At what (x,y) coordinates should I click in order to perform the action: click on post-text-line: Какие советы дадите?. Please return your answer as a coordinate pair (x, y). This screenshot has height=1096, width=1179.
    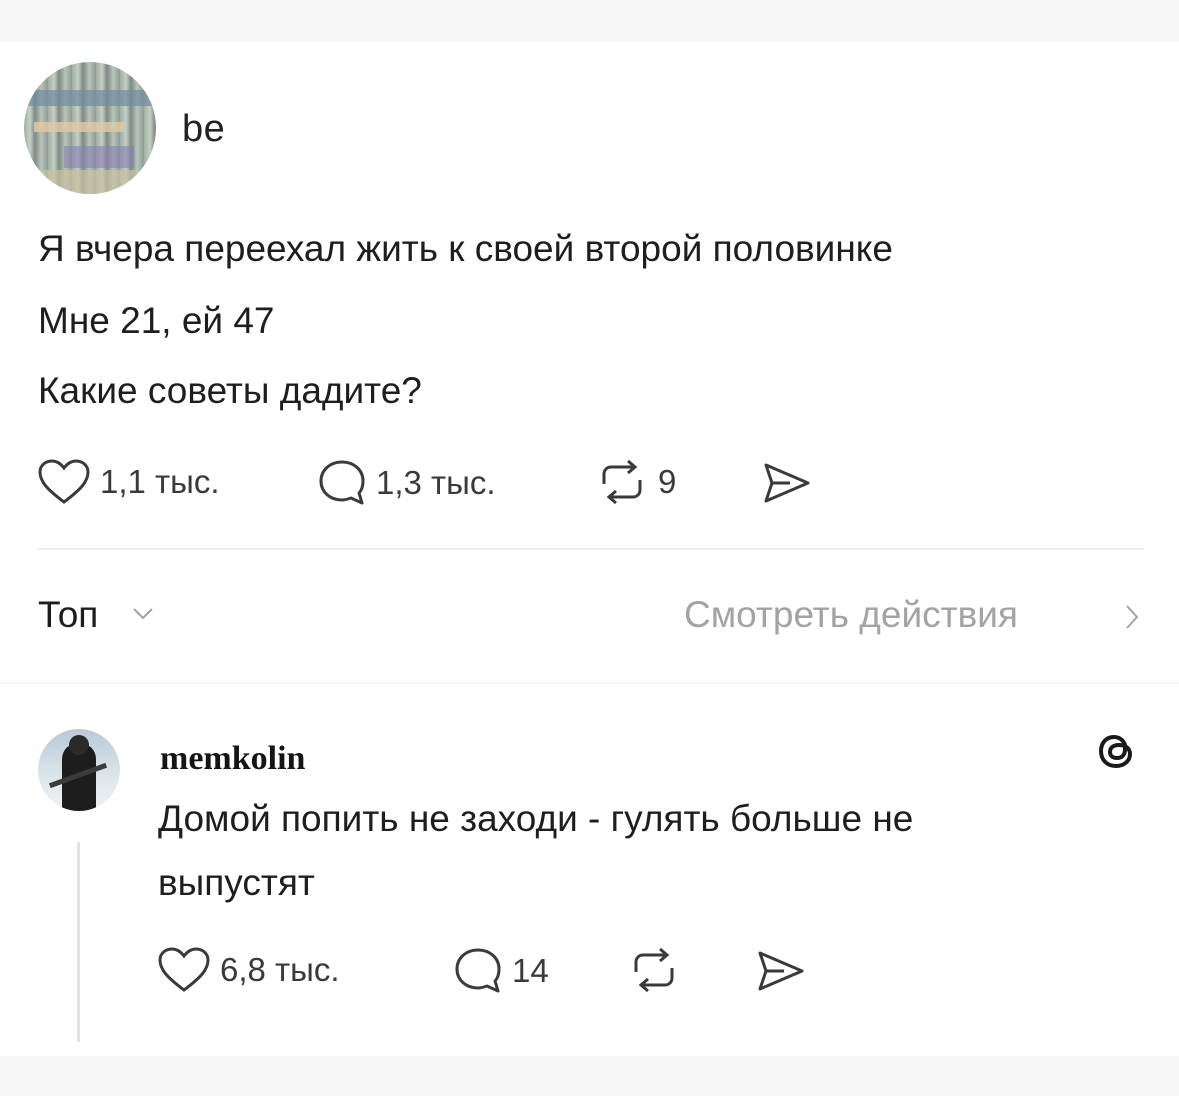
    Looking at the image, I should click on (230, 390).